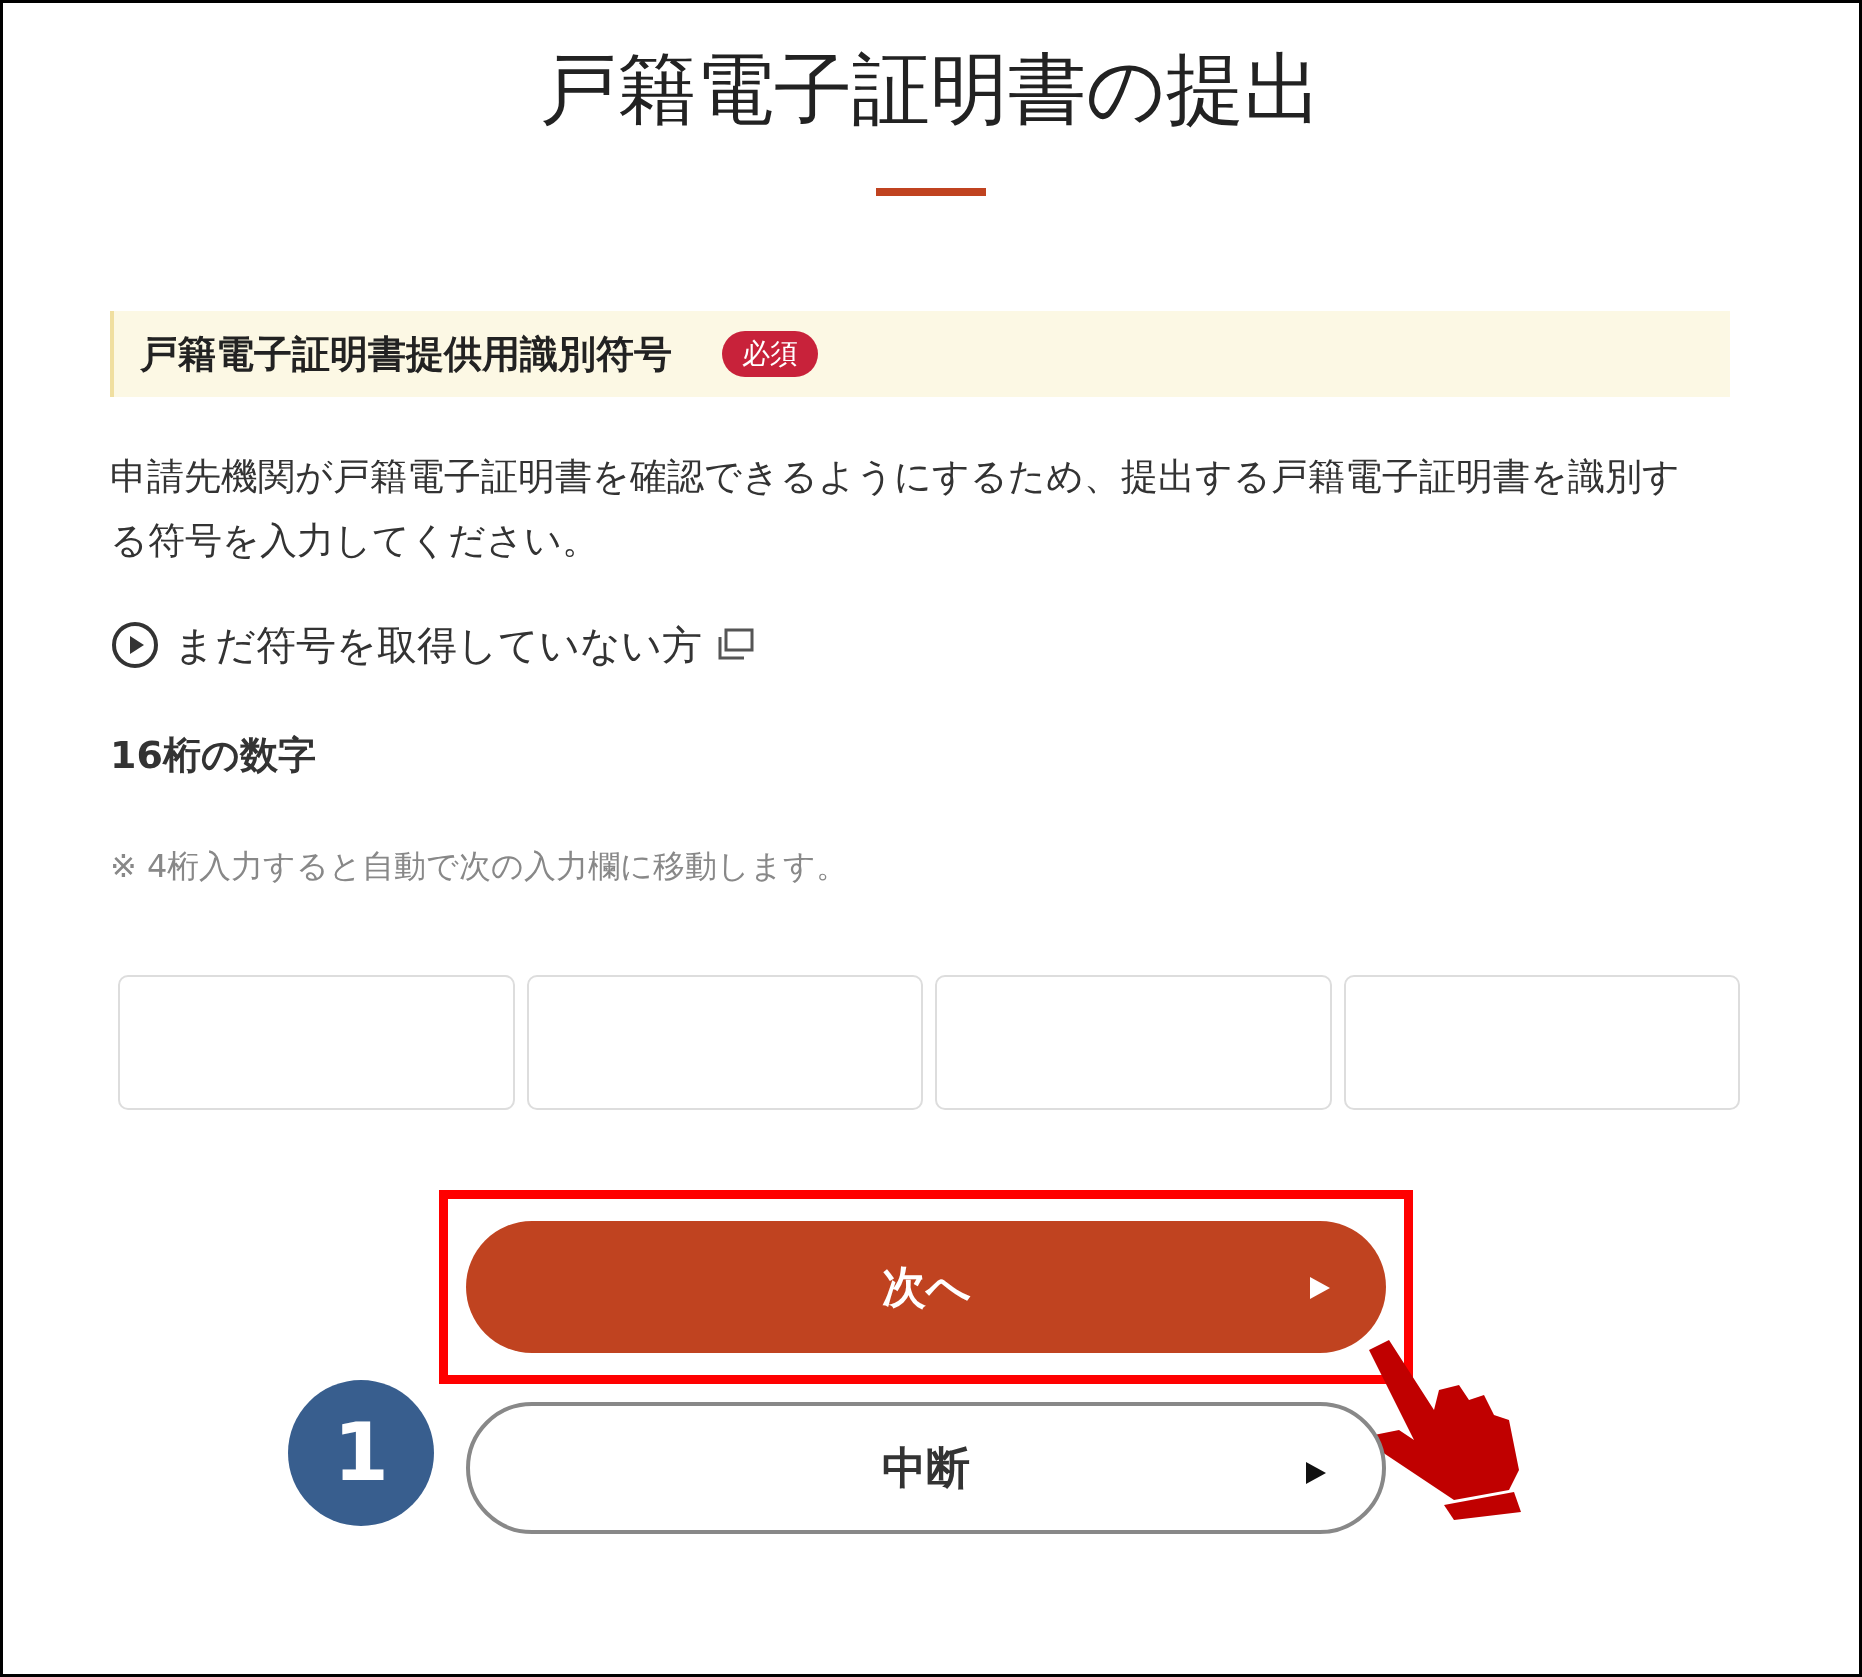 The image size is (1862, 1677). What do you see at coordinates (361, 1453) in the screenshot?
I see `step-number-badge: 1` at bounding box center [361, 1453].